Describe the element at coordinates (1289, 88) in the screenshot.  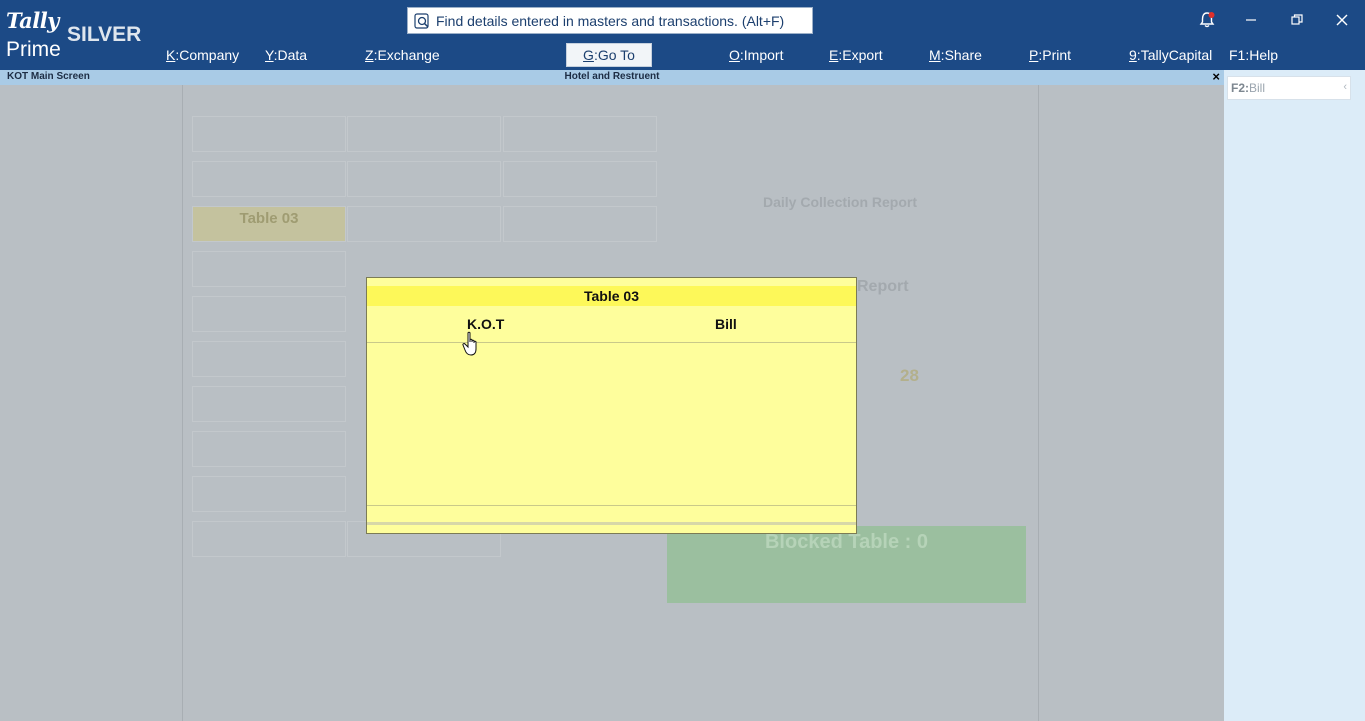
I see `bill-button: F2: Bill ‹` at that location.